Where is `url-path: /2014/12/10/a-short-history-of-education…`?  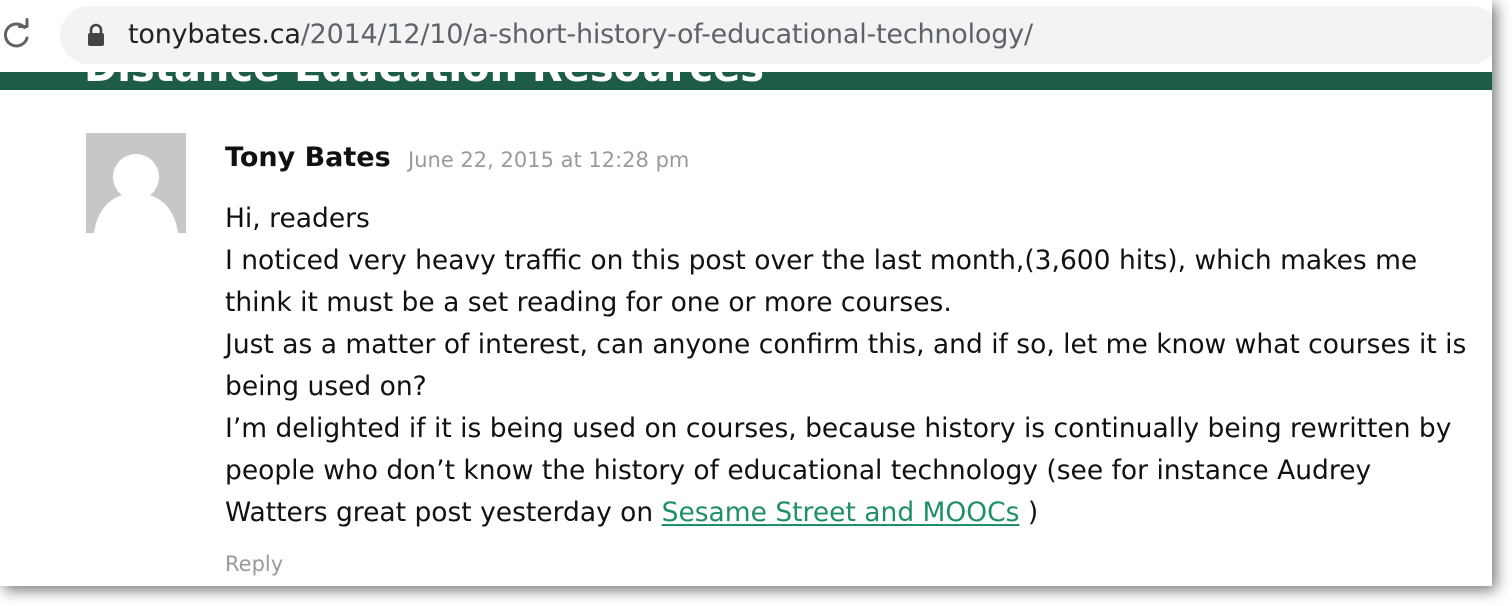
url-path: /2014/12/10/a-short-history-of-education… is located at coordinates (666, 34).